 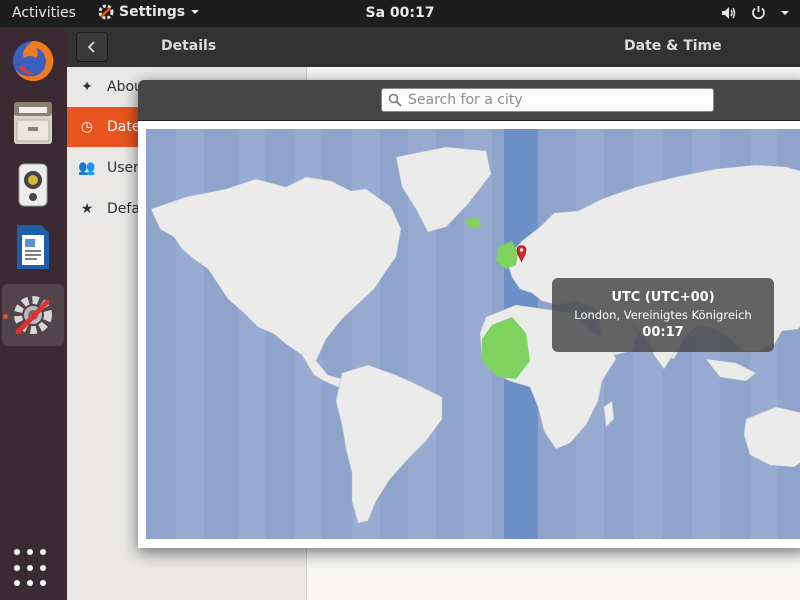 I want to click on power-icon, so click(x=758, y=13).